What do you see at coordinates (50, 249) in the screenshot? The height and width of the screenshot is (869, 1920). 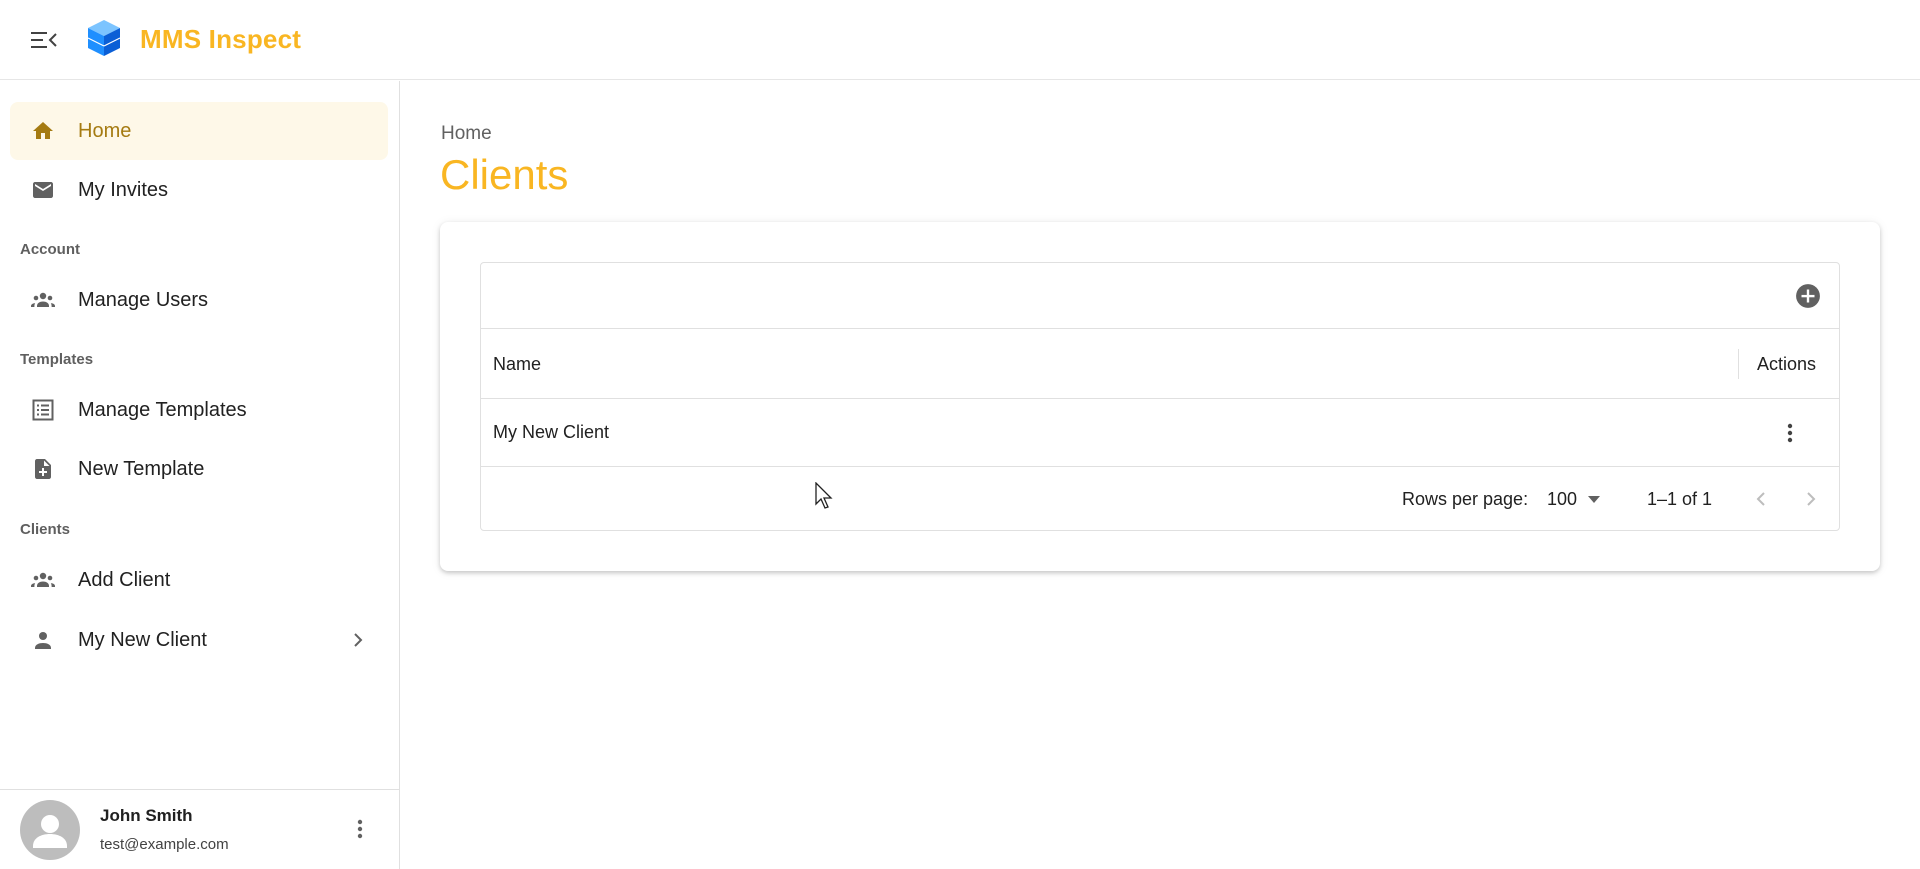 I see `section-label-account: Account` at bounding box center [50, 249].